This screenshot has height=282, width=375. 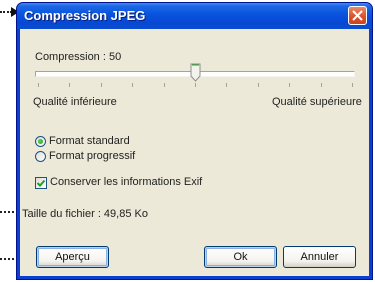 What do you see at coordinates (75, 102) in the screenshot?
I see `low-quality-label: Qualité inférieure` at bounding box center [75, 102].